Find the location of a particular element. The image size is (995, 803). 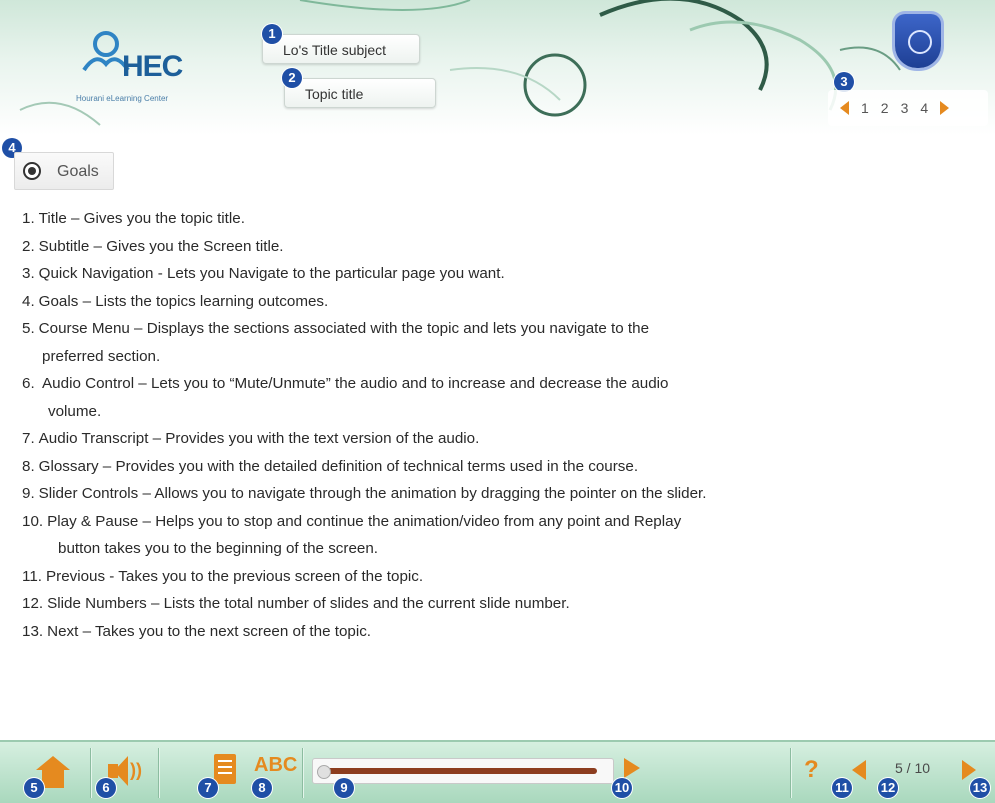

marker-6: 6 is located at coordinates (106, 788).